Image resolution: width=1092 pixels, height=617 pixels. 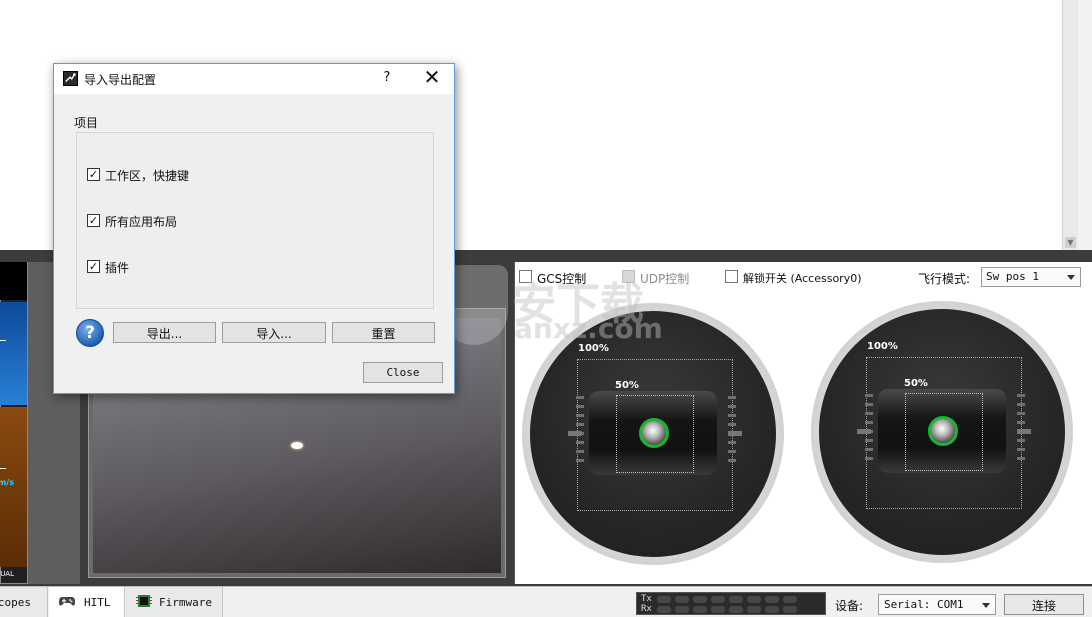 What do you see at coordinates (849, 606) in the screenshot?
I see `device-label: 设备:` at bounding box center [849, 606].